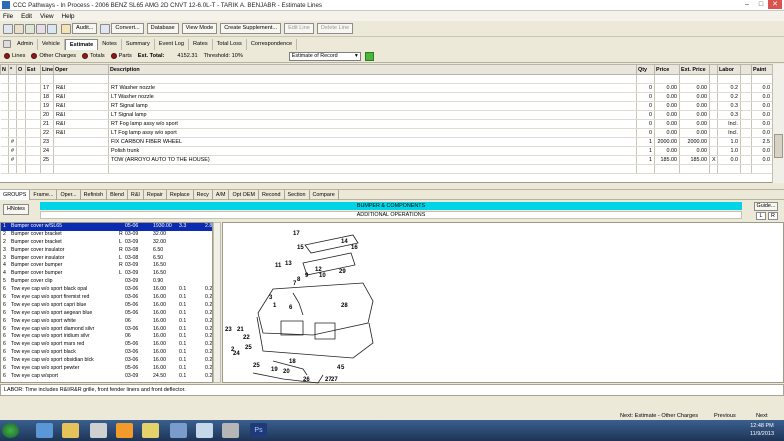  I want to click on tab-summary: Summary, so click(138, 44).